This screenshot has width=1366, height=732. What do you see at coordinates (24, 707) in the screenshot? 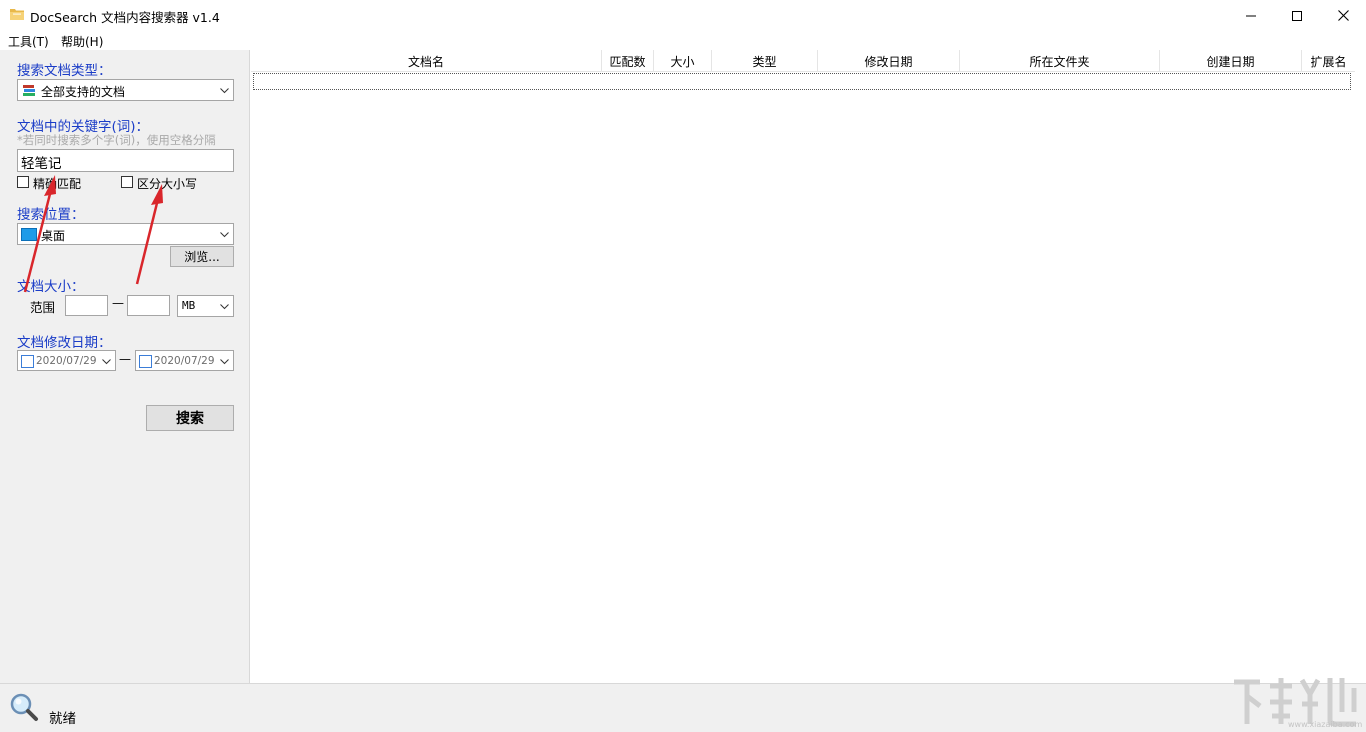
I see `magnifier-icon` at bounding box center [24, 707].